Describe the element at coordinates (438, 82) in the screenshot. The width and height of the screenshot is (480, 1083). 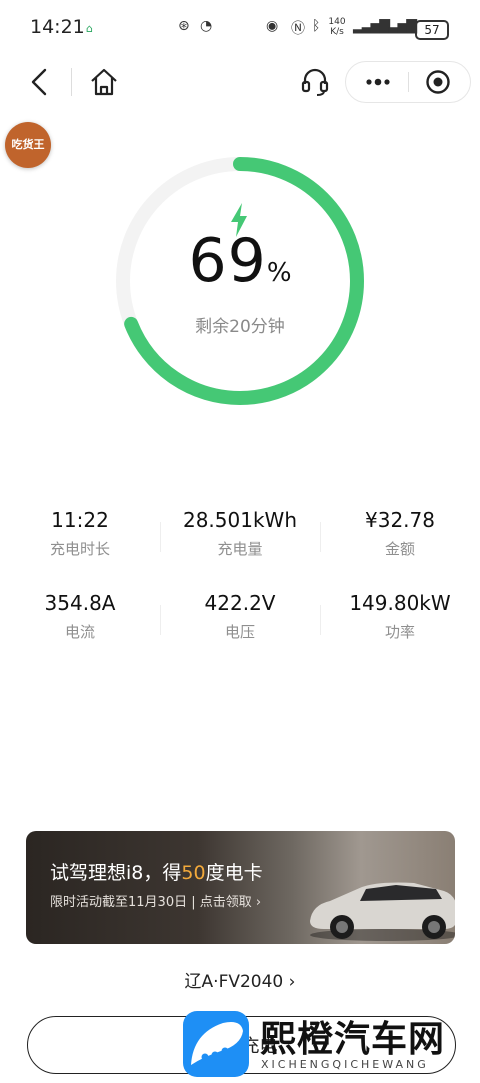
I see `close-miniprogram-icon` at that location.